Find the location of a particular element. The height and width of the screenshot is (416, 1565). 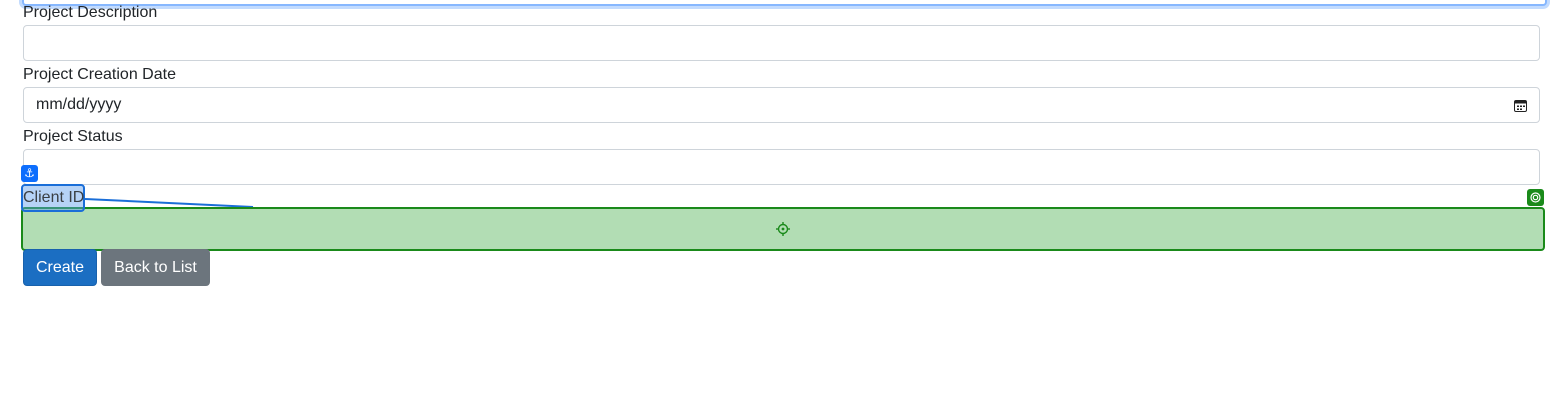

previous-input-focused is located at coordinates (784, 3).